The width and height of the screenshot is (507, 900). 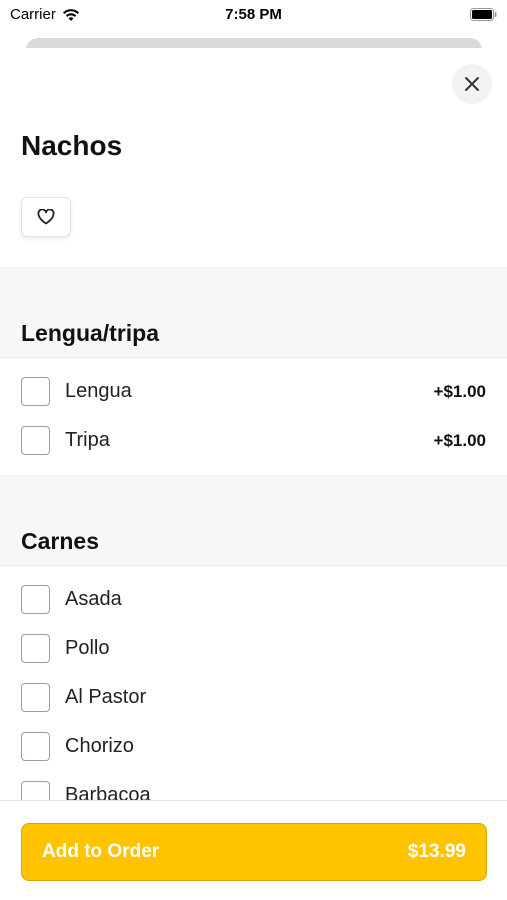 What do you see at coordinates (253, 697) in the screenshot?
I see `option-row-al-pastor: Al Pastor` at bounding box center [253, 697].